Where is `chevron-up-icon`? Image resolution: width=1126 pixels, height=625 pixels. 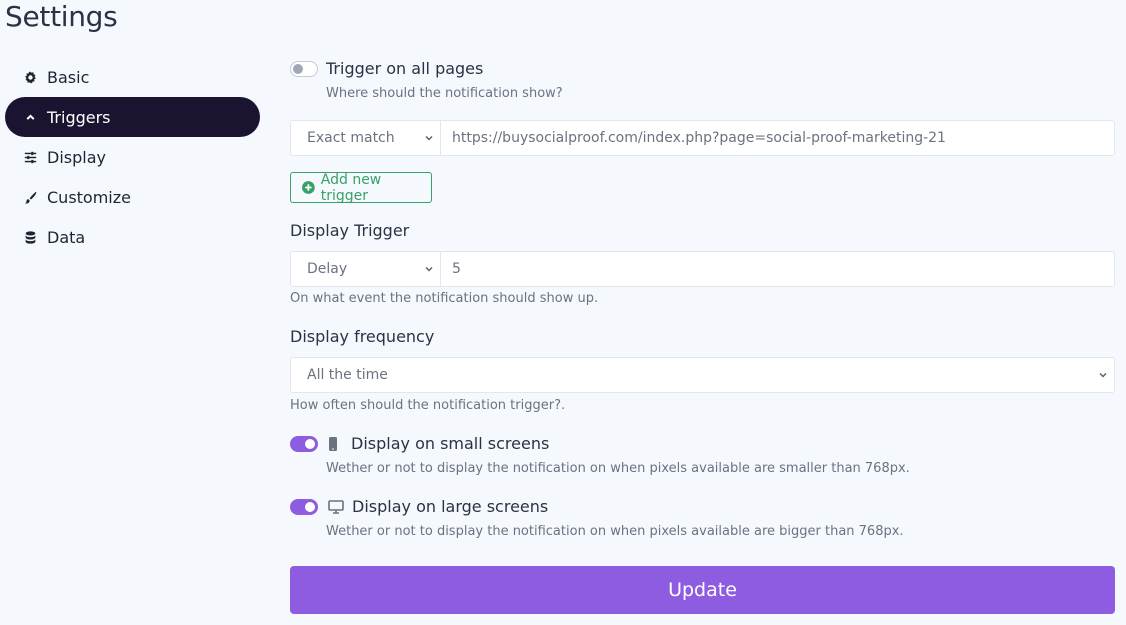 chevron-up-icon is located at coordinates (30, 117).